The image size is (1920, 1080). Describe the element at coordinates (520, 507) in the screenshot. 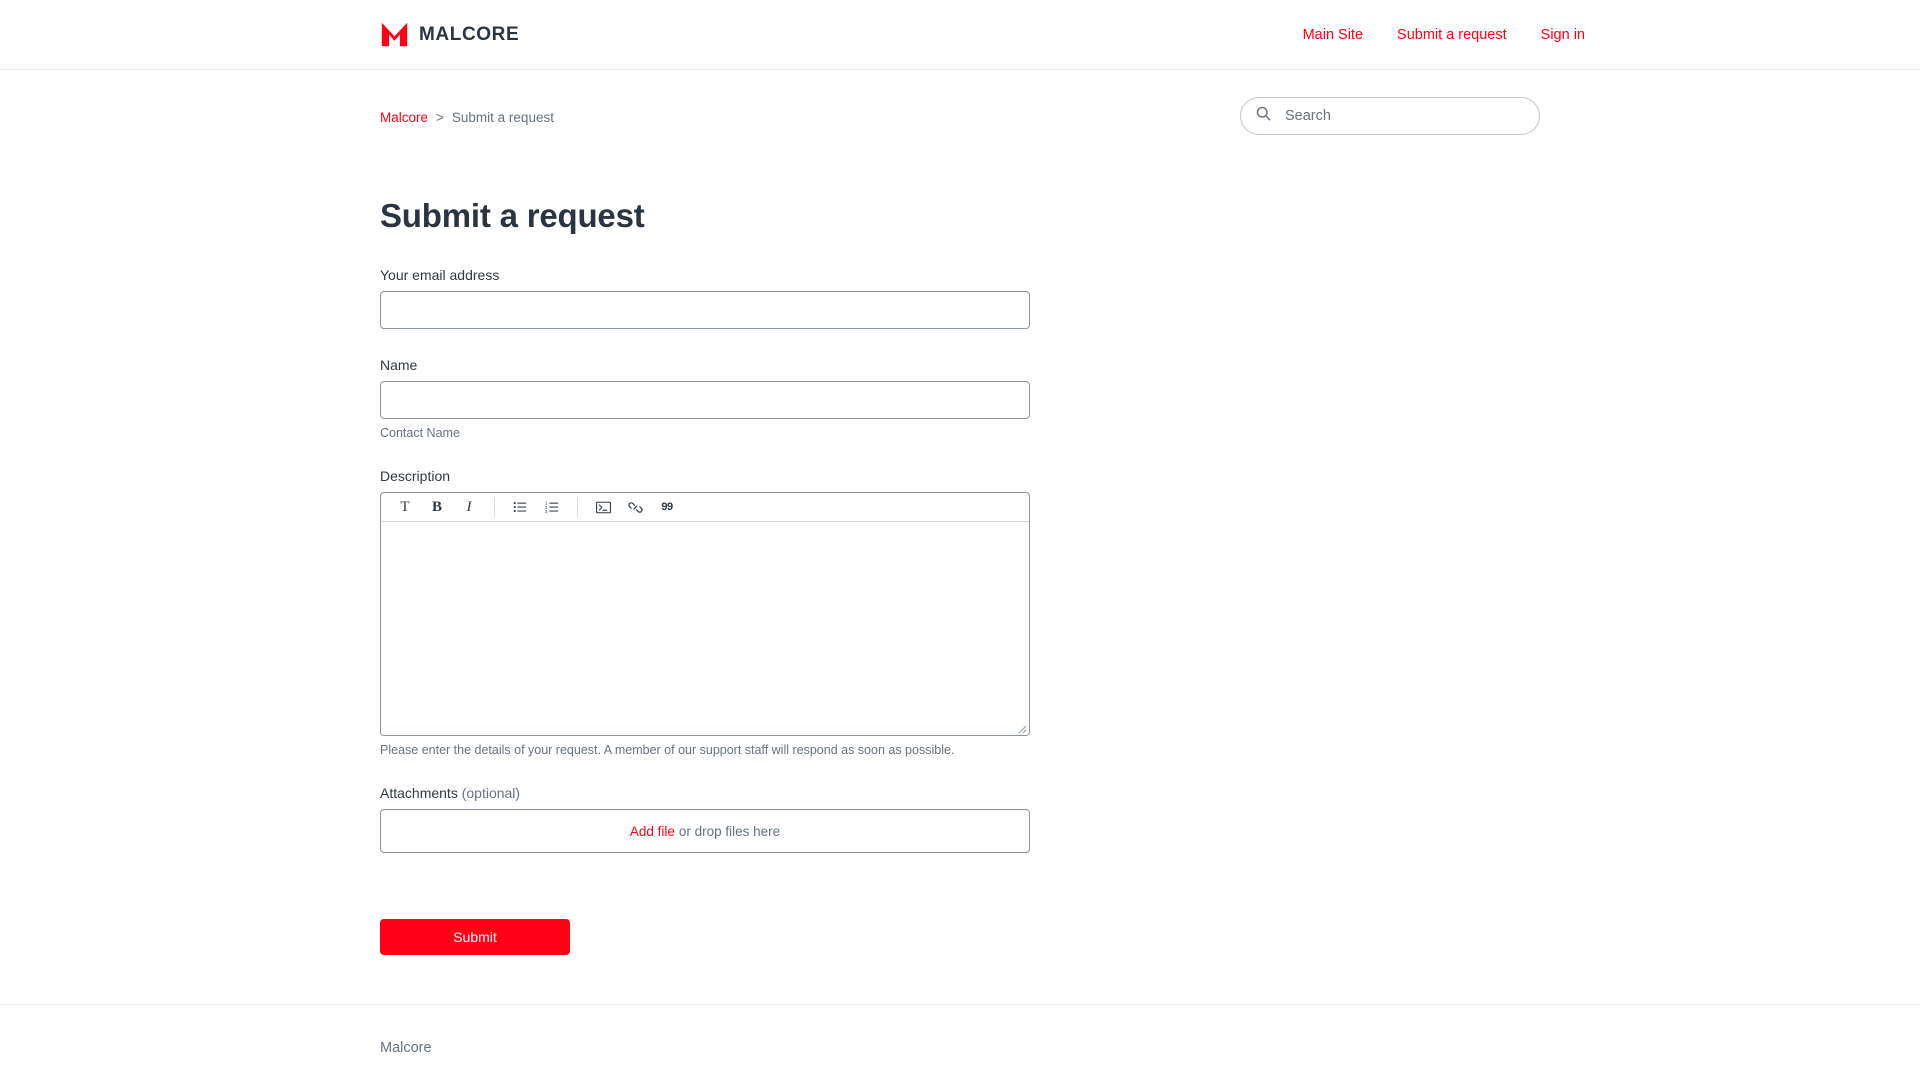

I see `bulleted-list-icon` at that location.